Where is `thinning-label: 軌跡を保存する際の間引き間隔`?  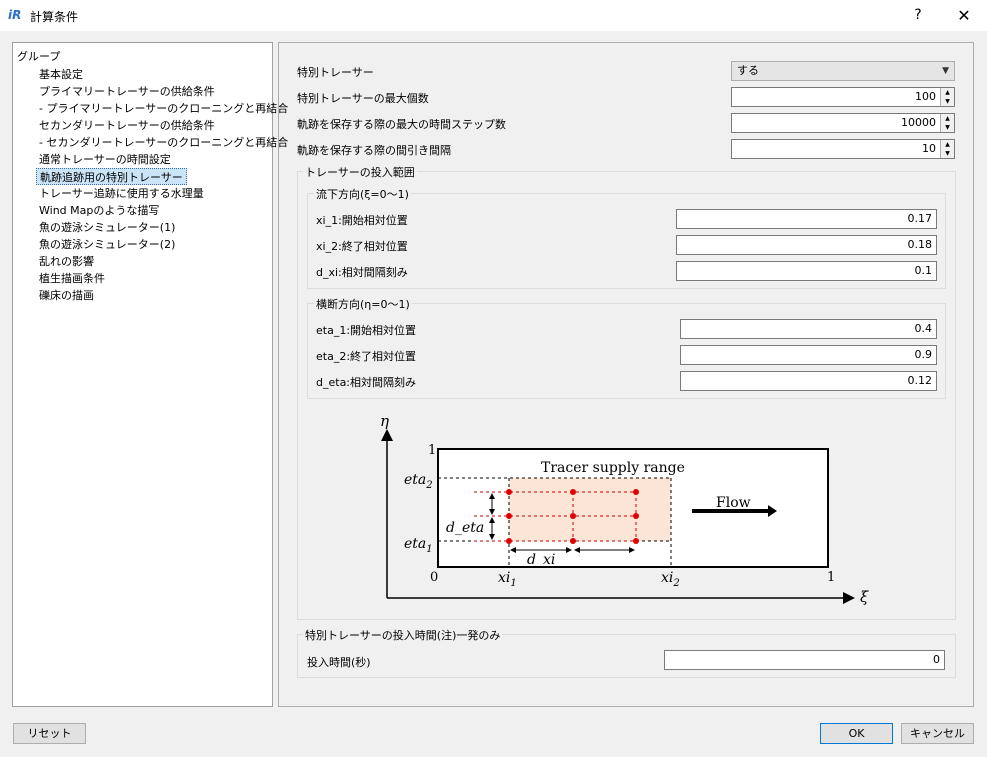
thinning-label: 軌跡を保存する際の間引き間隔 is located at coordinates (374, 150).